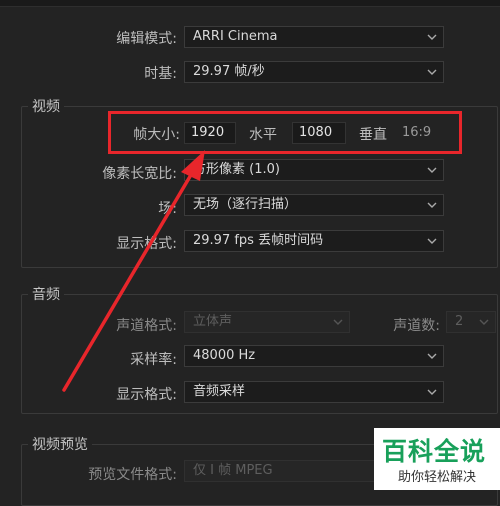  Describe the element at coordinates (434, 451) in the screenshot. I see `watermark-main-text: 百科全说` at that location.